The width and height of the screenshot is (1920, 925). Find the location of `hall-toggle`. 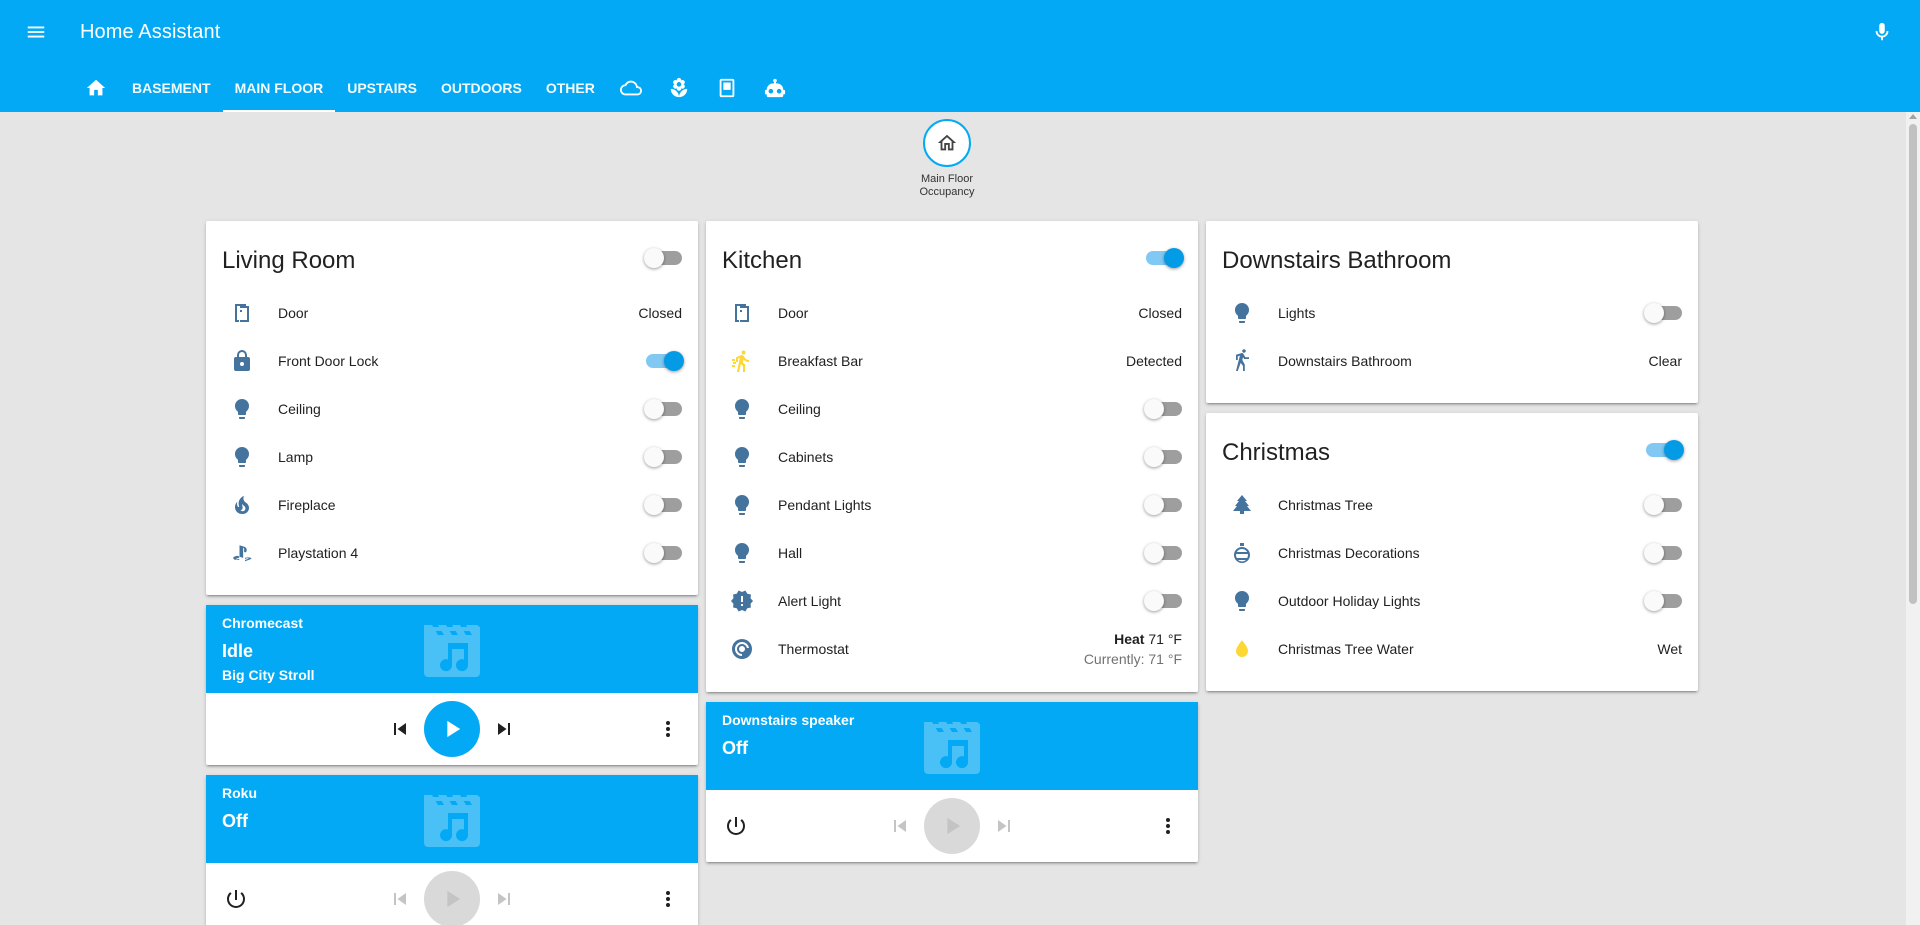

hall-toggle is located at coordinates (1163, 553).